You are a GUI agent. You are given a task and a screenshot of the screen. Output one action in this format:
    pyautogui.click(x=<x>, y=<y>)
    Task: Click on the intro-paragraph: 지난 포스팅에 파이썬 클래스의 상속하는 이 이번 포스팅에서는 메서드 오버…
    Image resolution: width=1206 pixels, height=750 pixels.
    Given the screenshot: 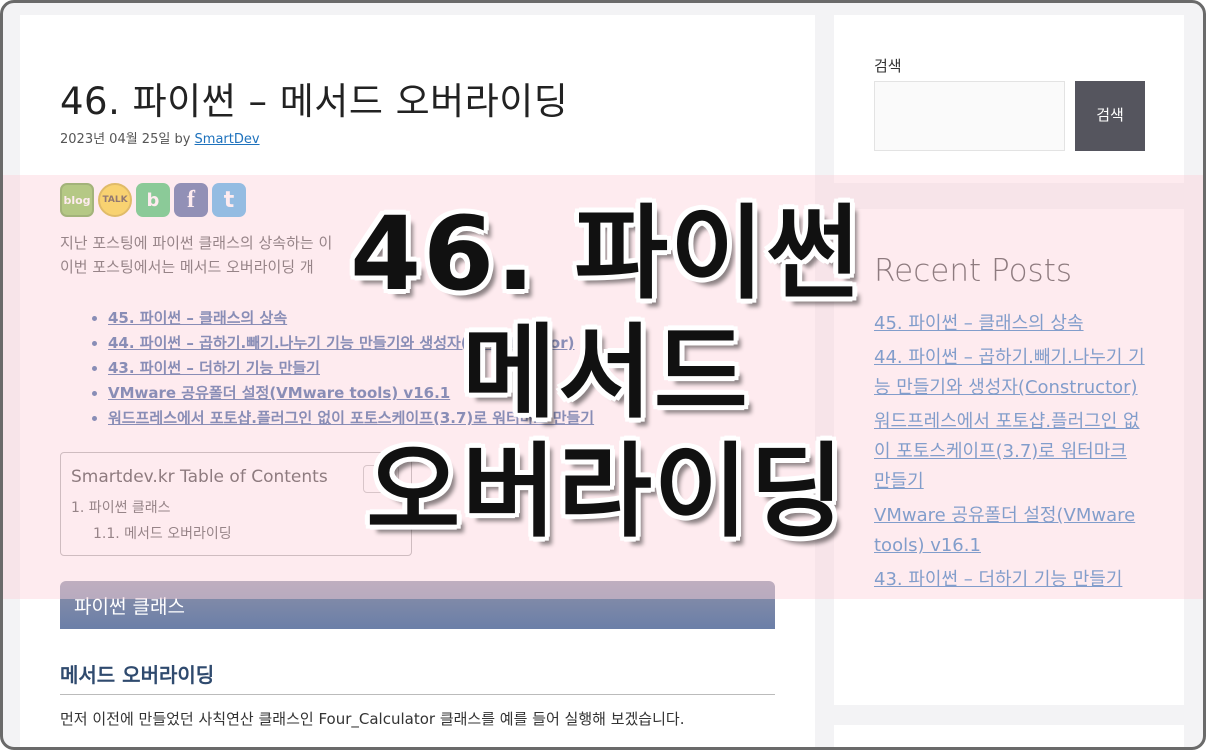 What is the action you would take?
    pyautogui.click(x=196, y=255)
    